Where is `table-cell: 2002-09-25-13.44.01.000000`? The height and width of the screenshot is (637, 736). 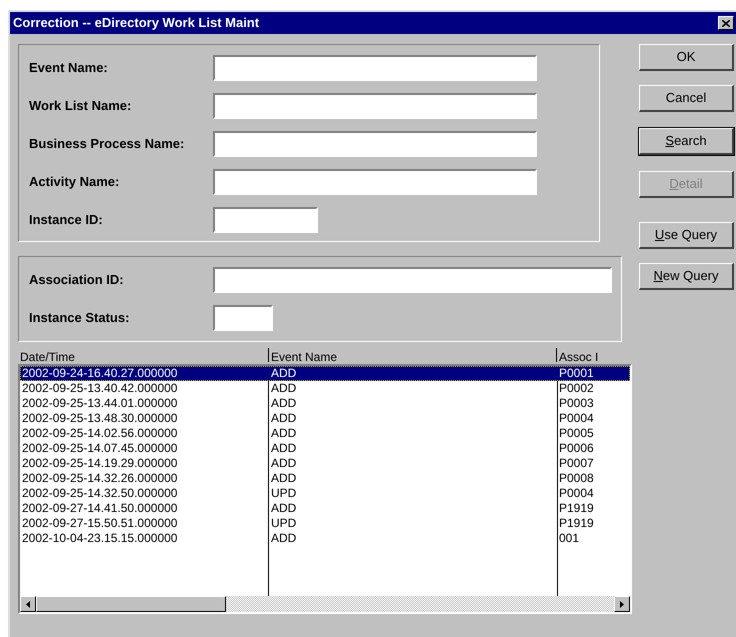
table-cell: 2002-09-25-13.44.01.000000 is located at coordinates (100, 403).